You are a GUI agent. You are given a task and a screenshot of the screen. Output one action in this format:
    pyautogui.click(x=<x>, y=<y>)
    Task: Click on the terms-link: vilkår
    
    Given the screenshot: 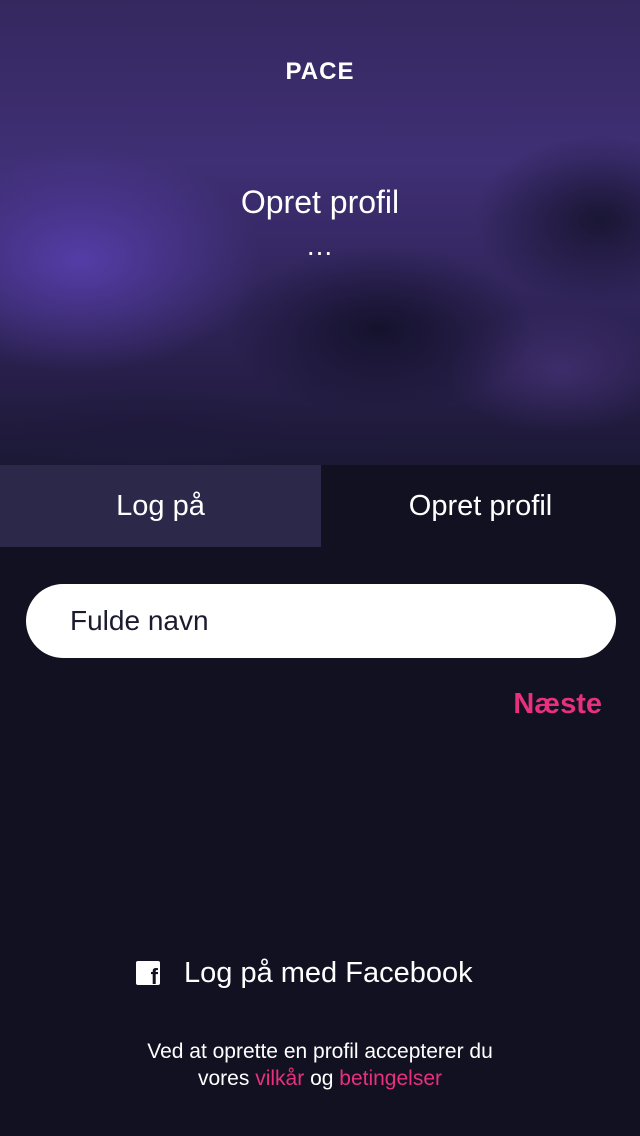 What is the action you would take?
    pyautogui.click(x=279, y=1078)
    